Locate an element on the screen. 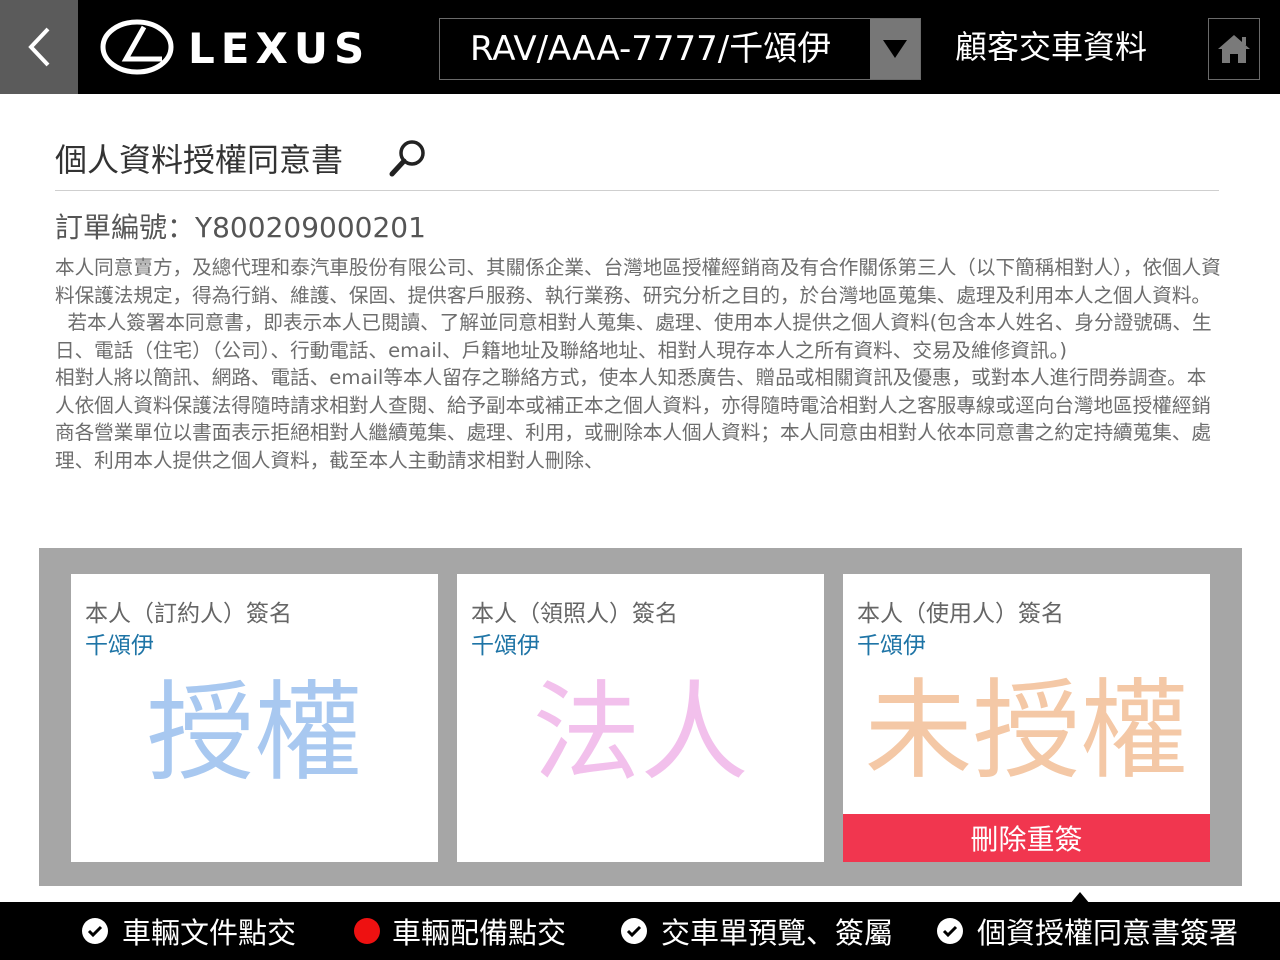  search-icon is located at coordinates (408, 159).